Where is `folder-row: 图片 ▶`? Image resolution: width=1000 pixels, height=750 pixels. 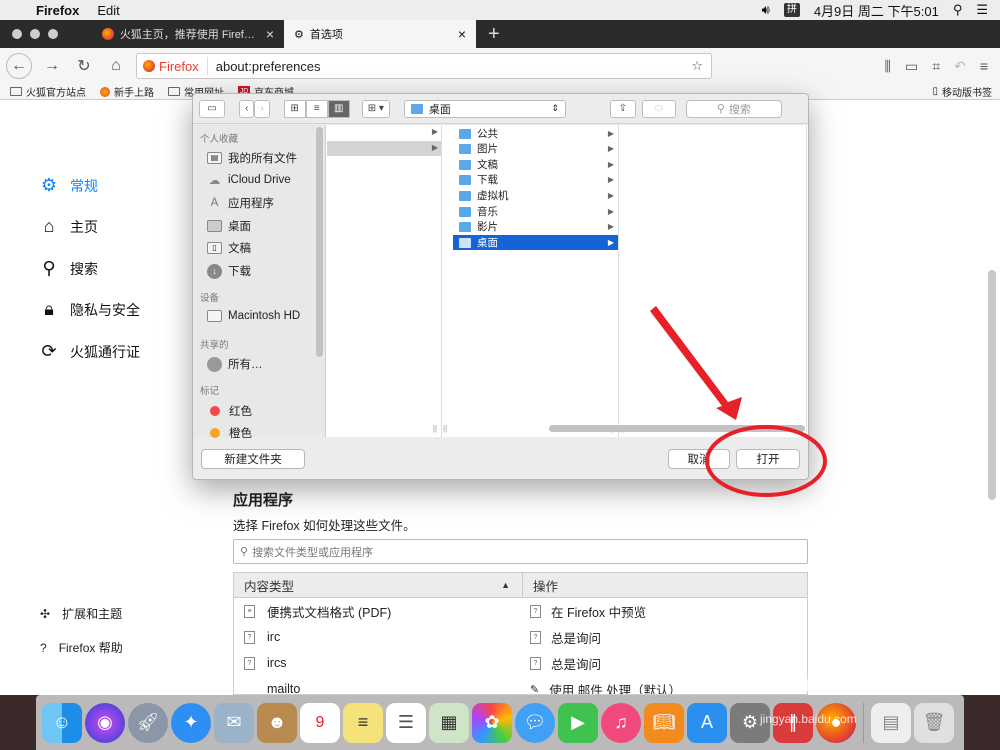 folder-row: 图片 ▶ is located at coordinates (536, 148).